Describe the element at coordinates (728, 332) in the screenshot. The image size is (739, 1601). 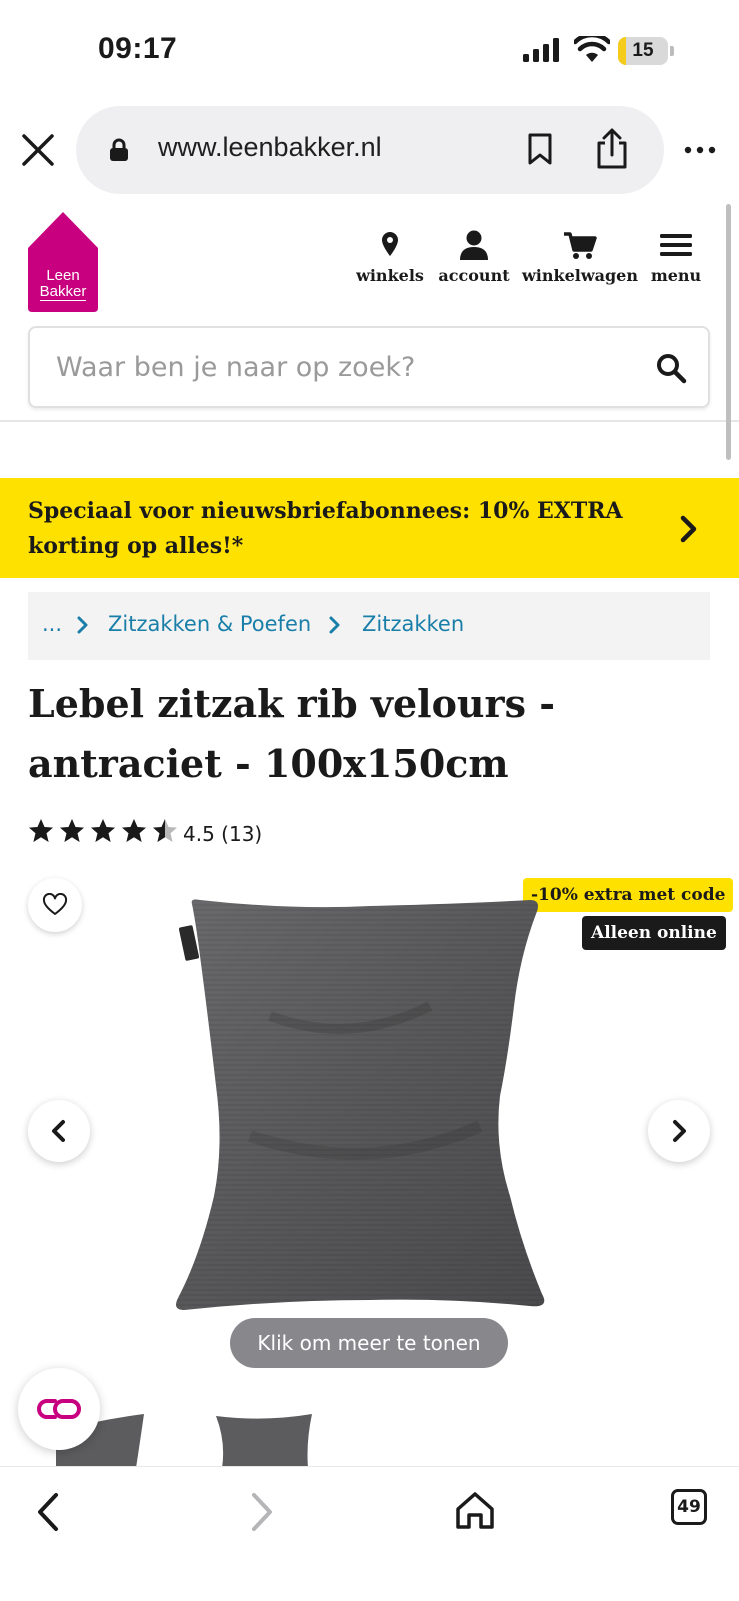
I see `scrollbar` at that location.